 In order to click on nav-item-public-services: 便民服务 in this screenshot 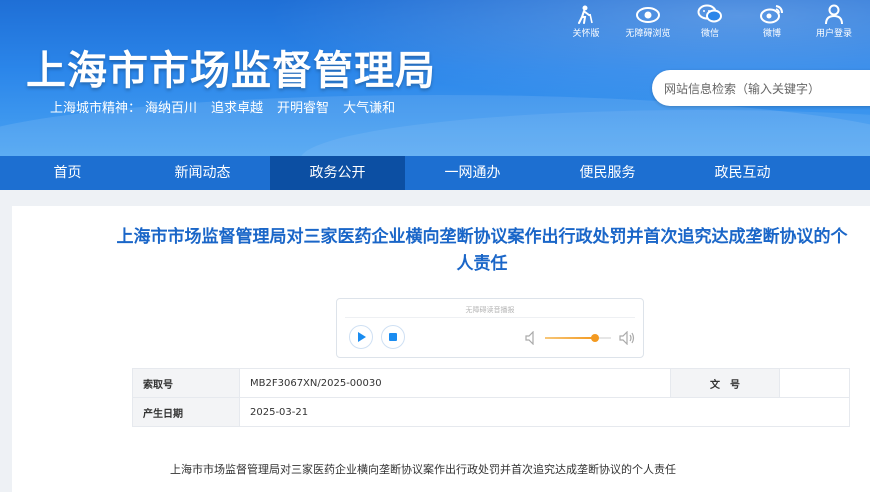, I will do `click(607, 173)`.